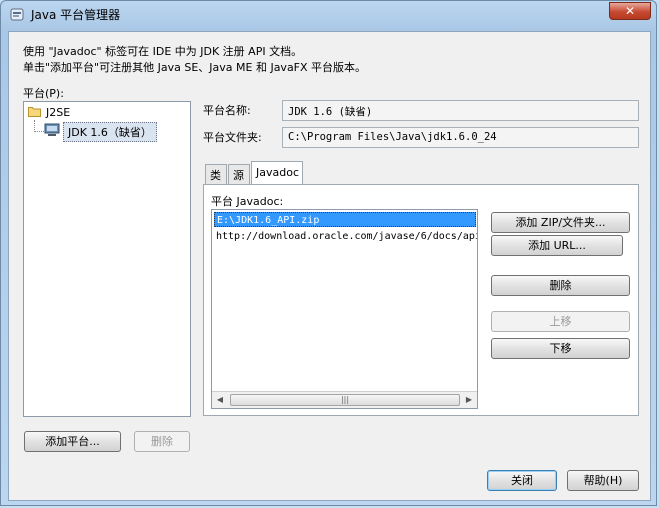  I want to click on folder-icon, so click(34, 112).